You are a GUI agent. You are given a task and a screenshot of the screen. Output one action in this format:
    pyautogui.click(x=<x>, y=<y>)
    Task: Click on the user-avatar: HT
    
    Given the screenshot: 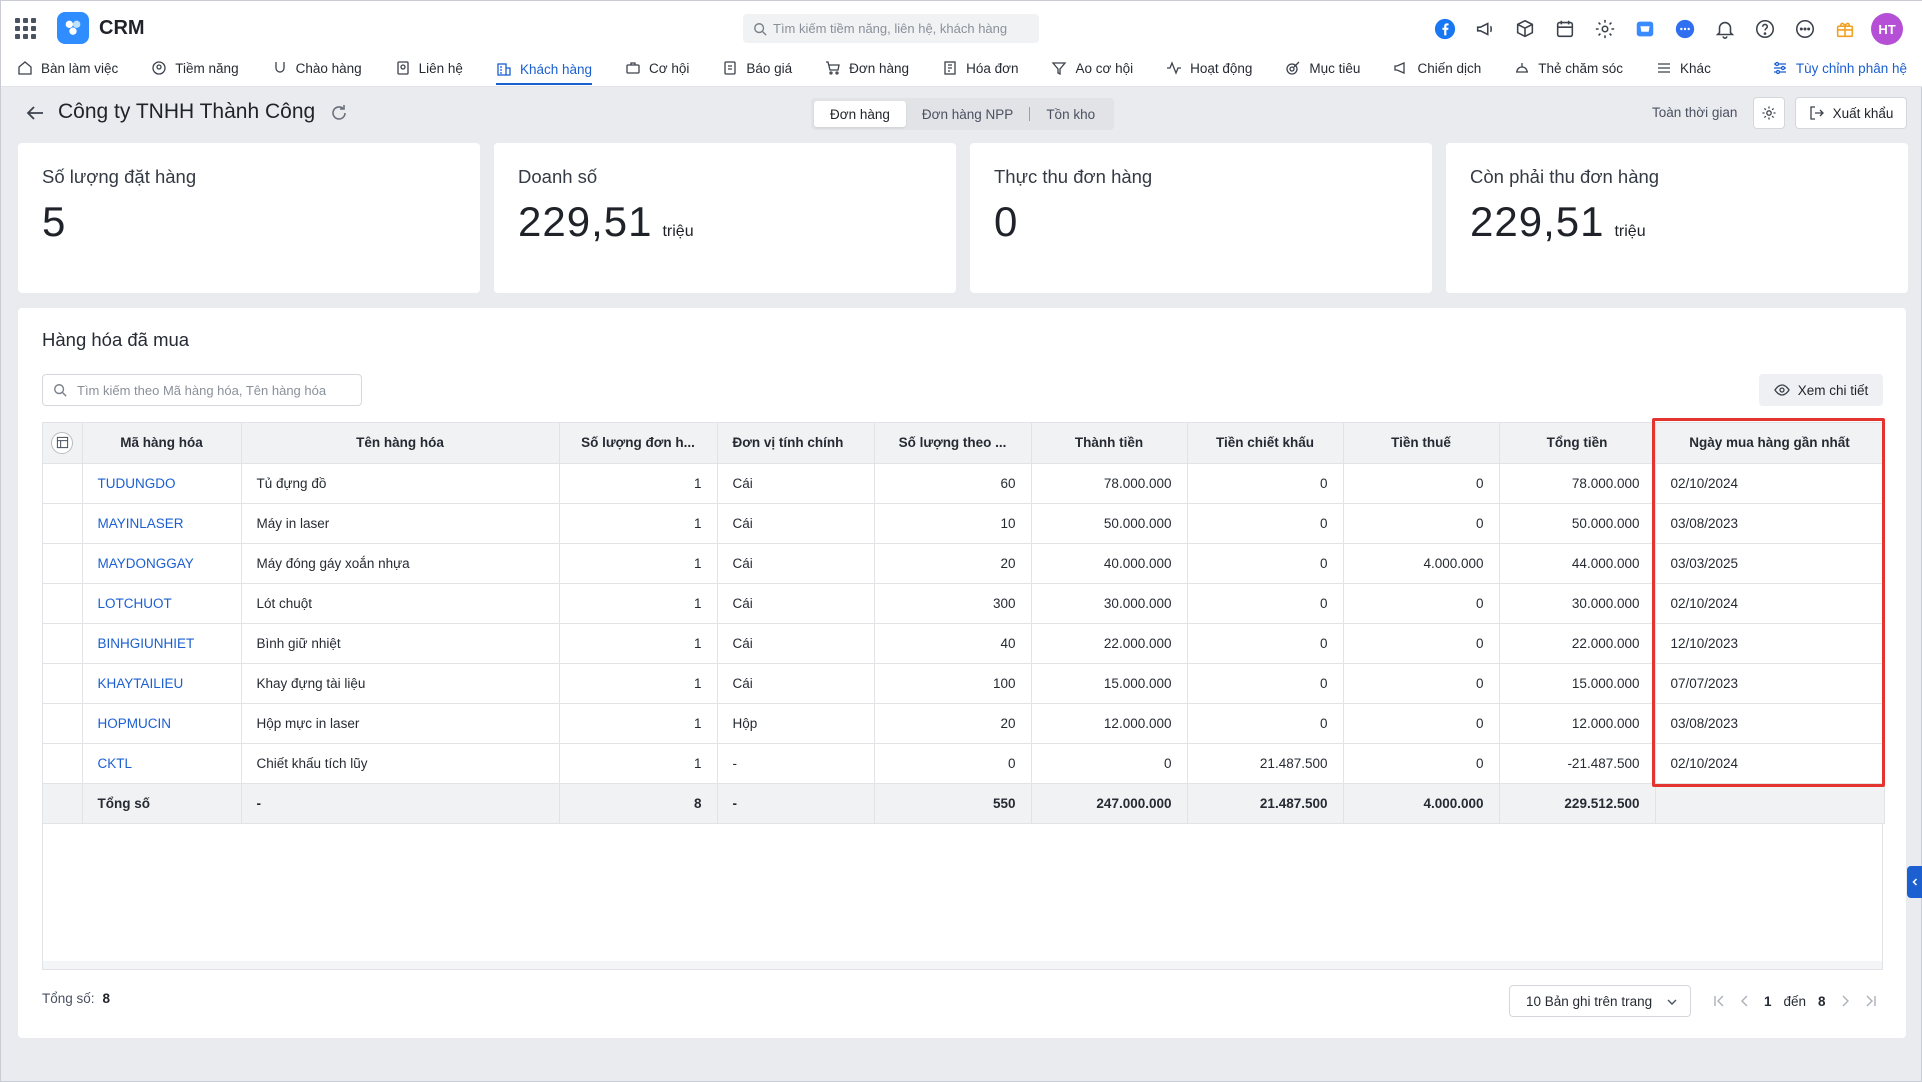 What is the action you would take?
    pyautogui.click(x=1887, y=29)
    